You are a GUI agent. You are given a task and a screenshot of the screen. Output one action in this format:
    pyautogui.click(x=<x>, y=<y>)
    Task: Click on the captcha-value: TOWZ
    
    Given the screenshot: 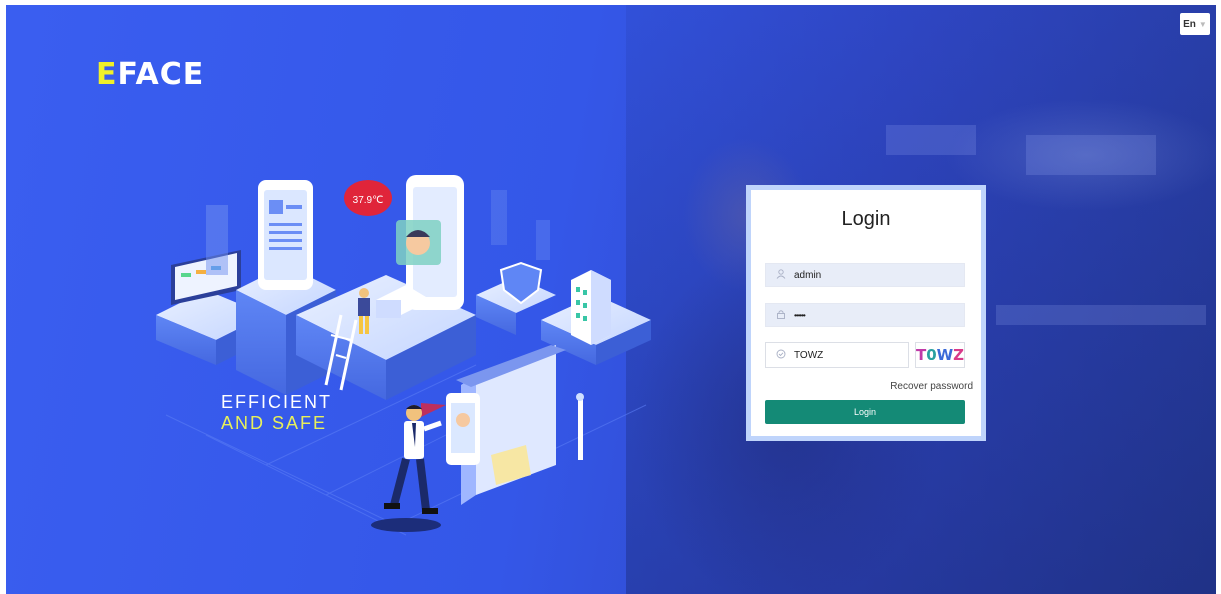 What is the action you would take?
    pyautogui.click(x=809, y=355)
    